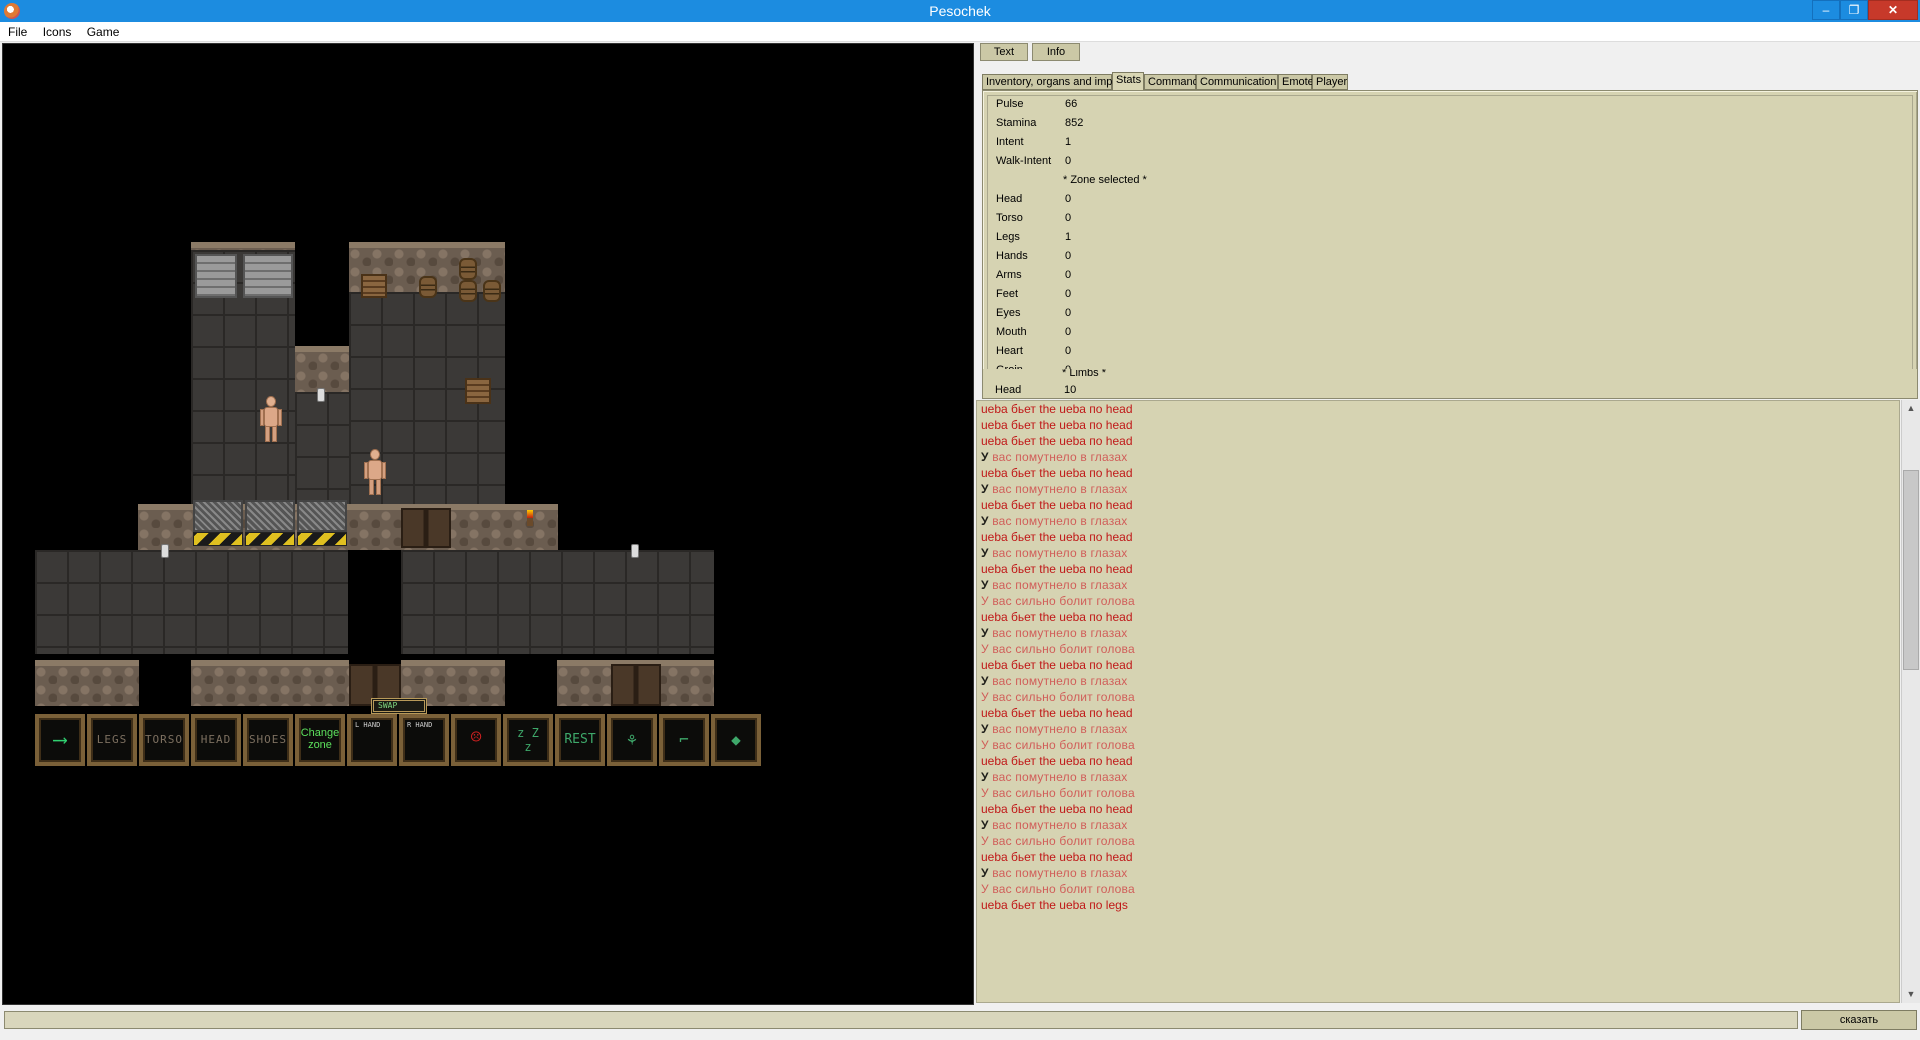  I want to click on scroll-down-icon: ▼, so click(1911, 994).